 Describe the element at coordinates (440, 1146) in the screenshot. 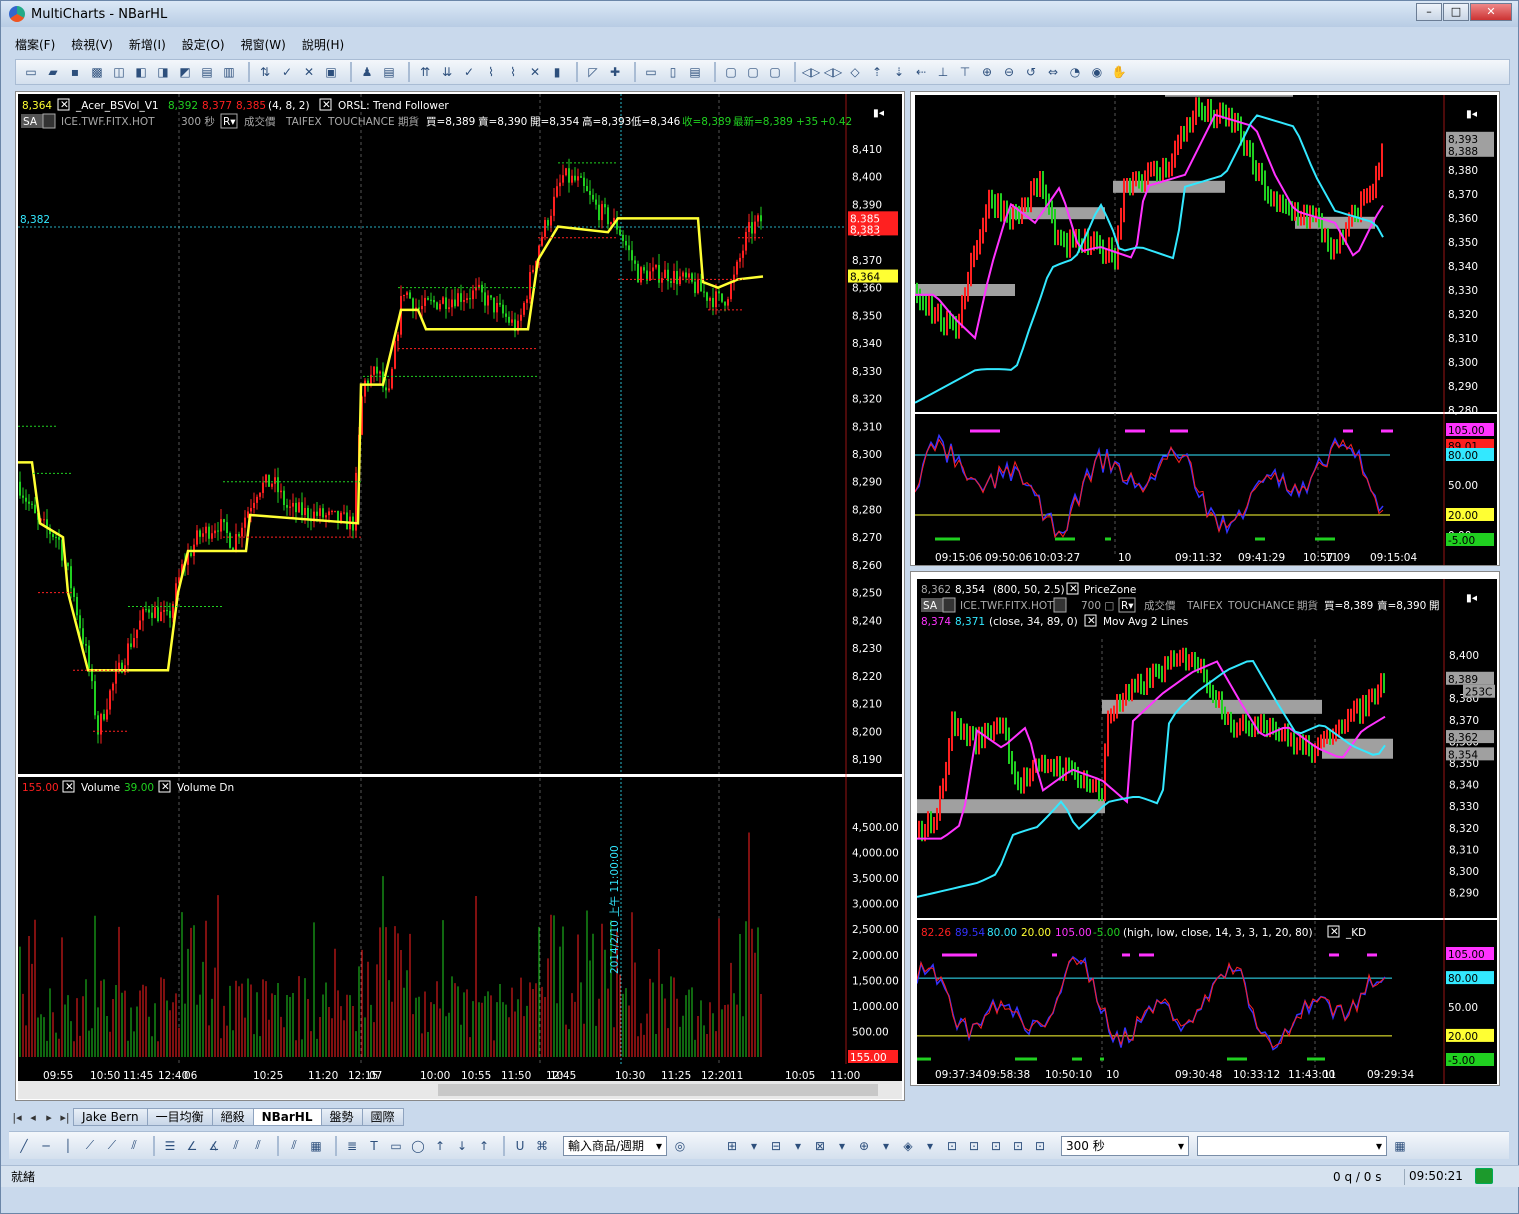

I see `drawing-tool-icon-20: ↑` at that location.